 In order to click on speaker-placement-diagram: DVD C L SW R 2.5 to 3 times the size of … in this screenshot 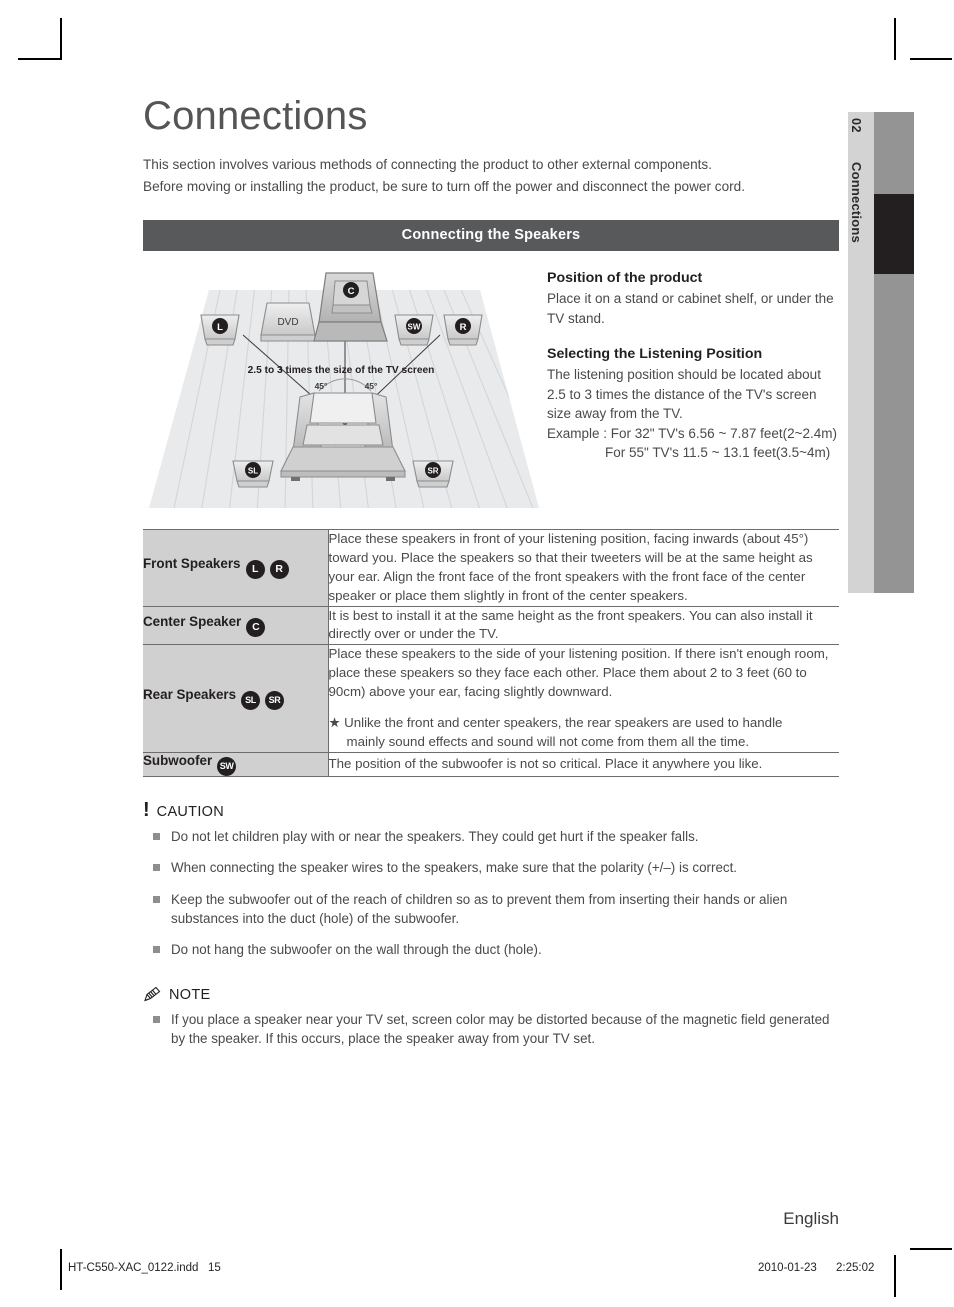, I will do `click(341, 387)`.